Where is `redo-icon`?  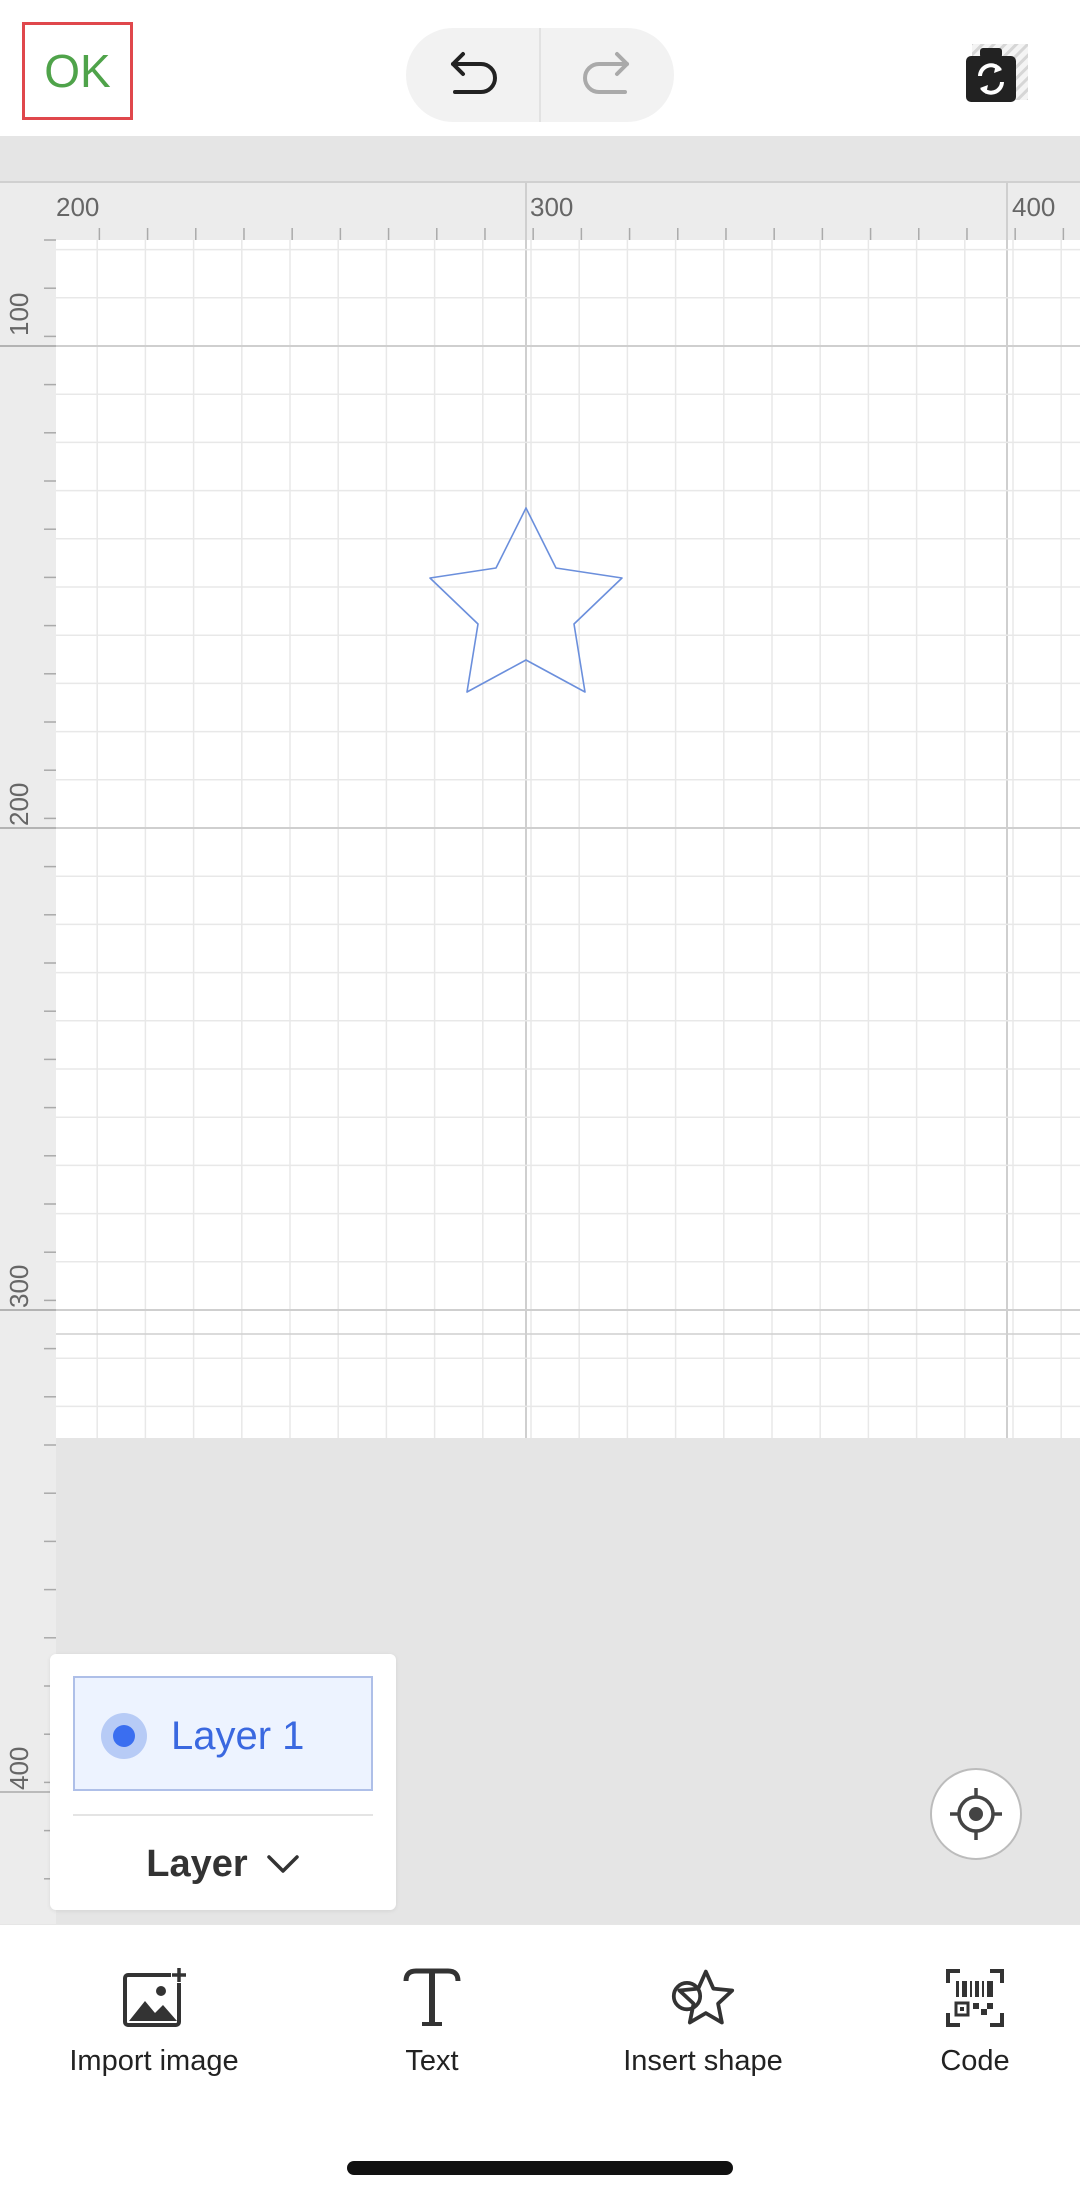 redo-icon is located at coordinates (606, 73).